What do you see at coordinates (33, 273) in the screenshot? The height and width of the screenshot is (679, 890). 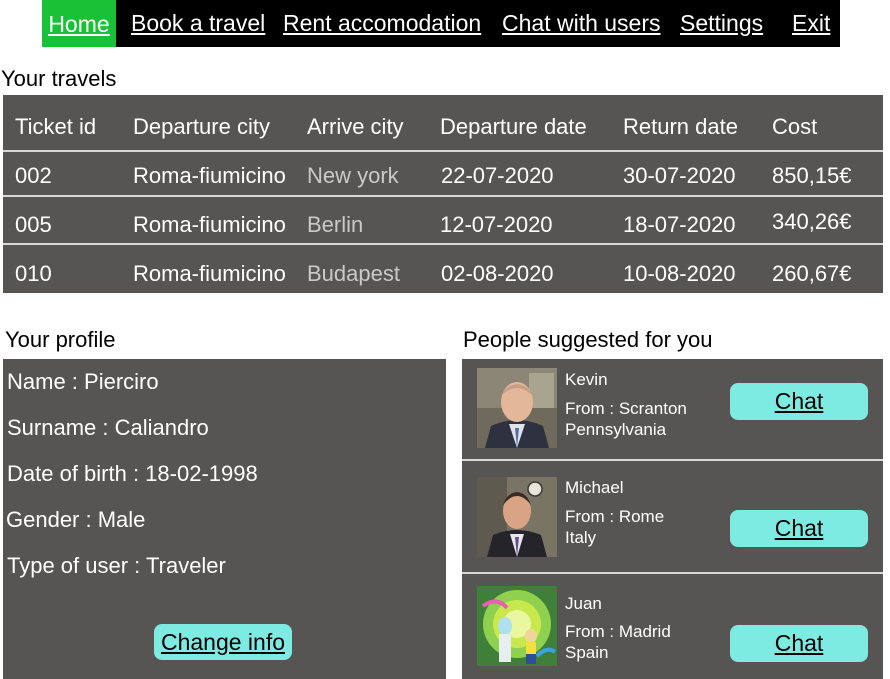 I see `cell-ticket-id: 010` at bounding box center [33, 273].